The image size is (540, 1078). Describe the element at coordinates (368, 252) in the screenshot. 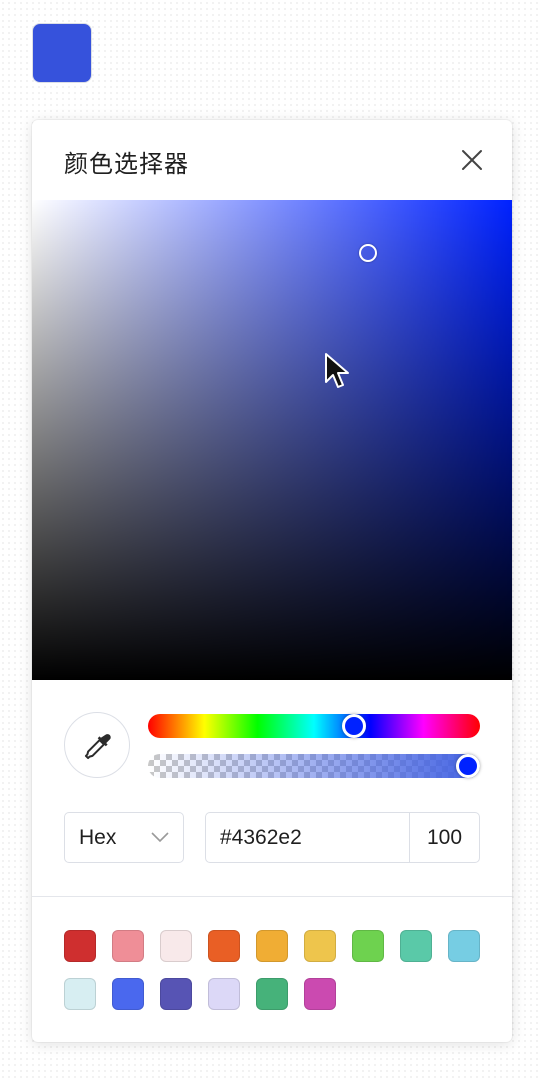

I see `saturation-value-handle` at that location.